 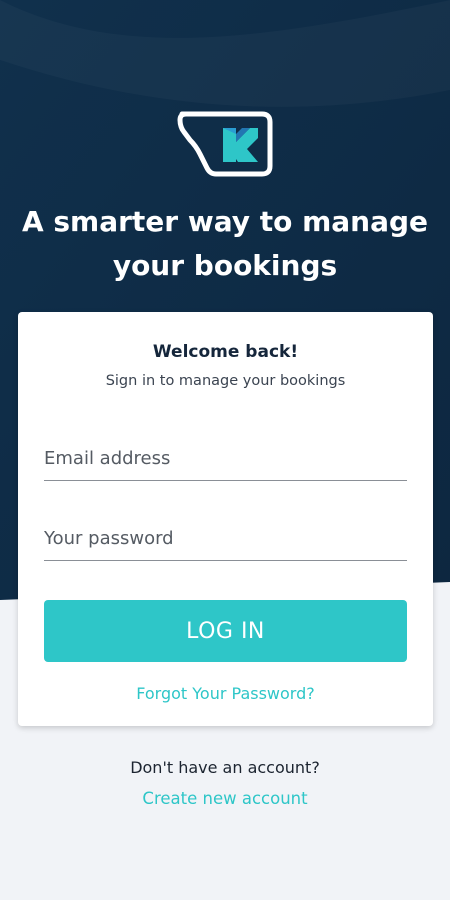 I want to click on password-field-container, so click(x=225, y=539).